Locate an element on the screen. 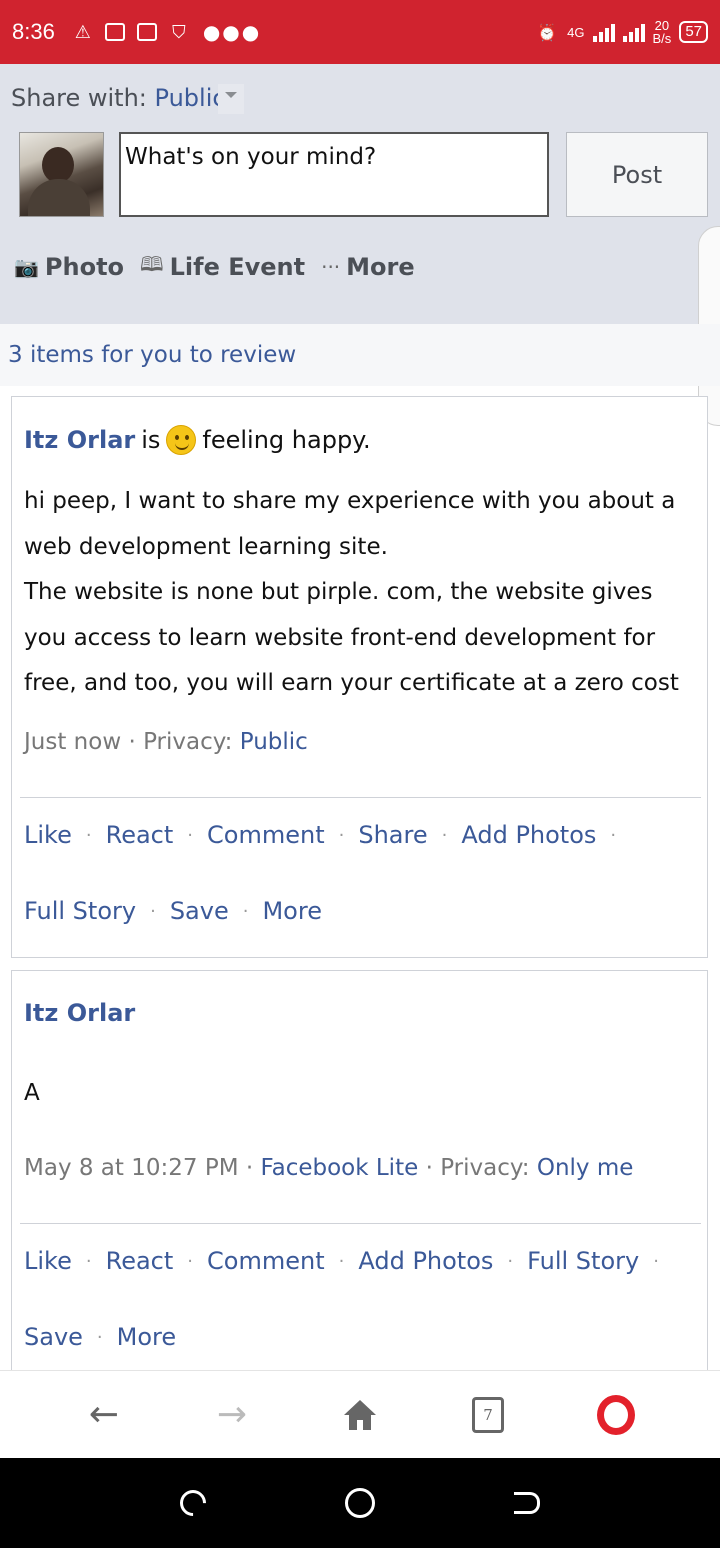 The height and width of the screenshot is (1548, 720). smiley-icon is located at coordinates (181, 440).